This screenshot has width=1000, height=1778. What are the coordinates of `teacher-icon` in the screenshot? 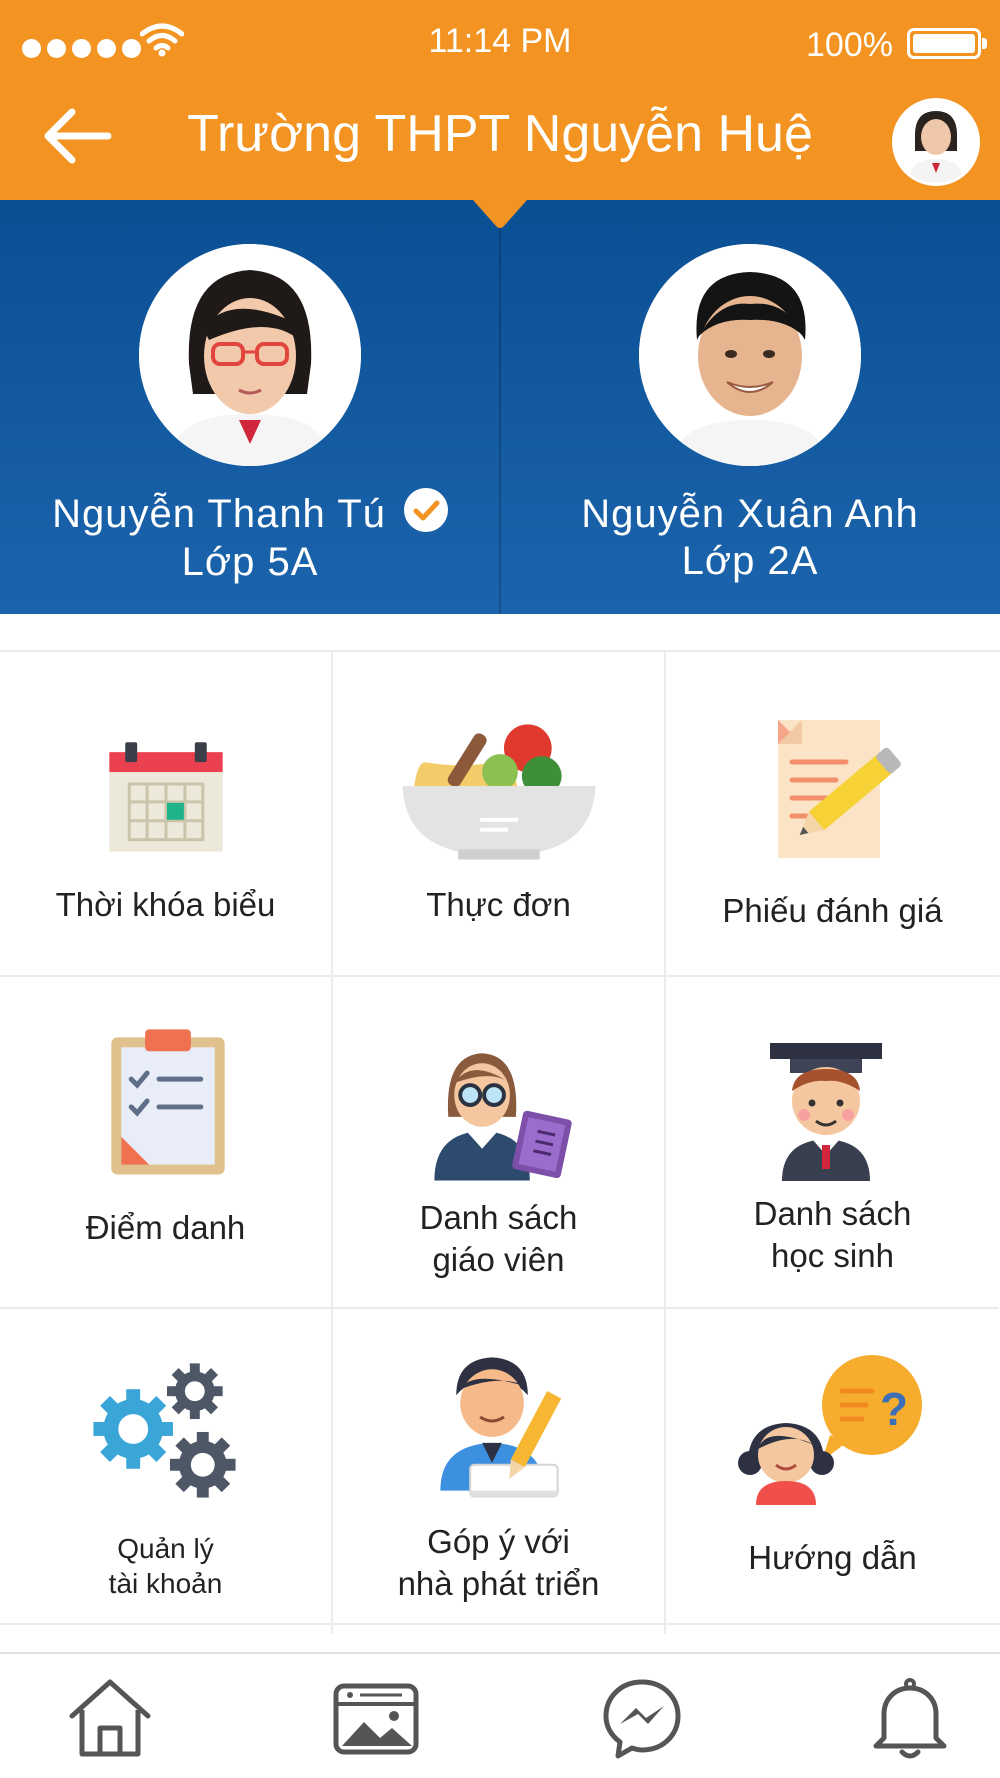 It's located at (503, 1117).